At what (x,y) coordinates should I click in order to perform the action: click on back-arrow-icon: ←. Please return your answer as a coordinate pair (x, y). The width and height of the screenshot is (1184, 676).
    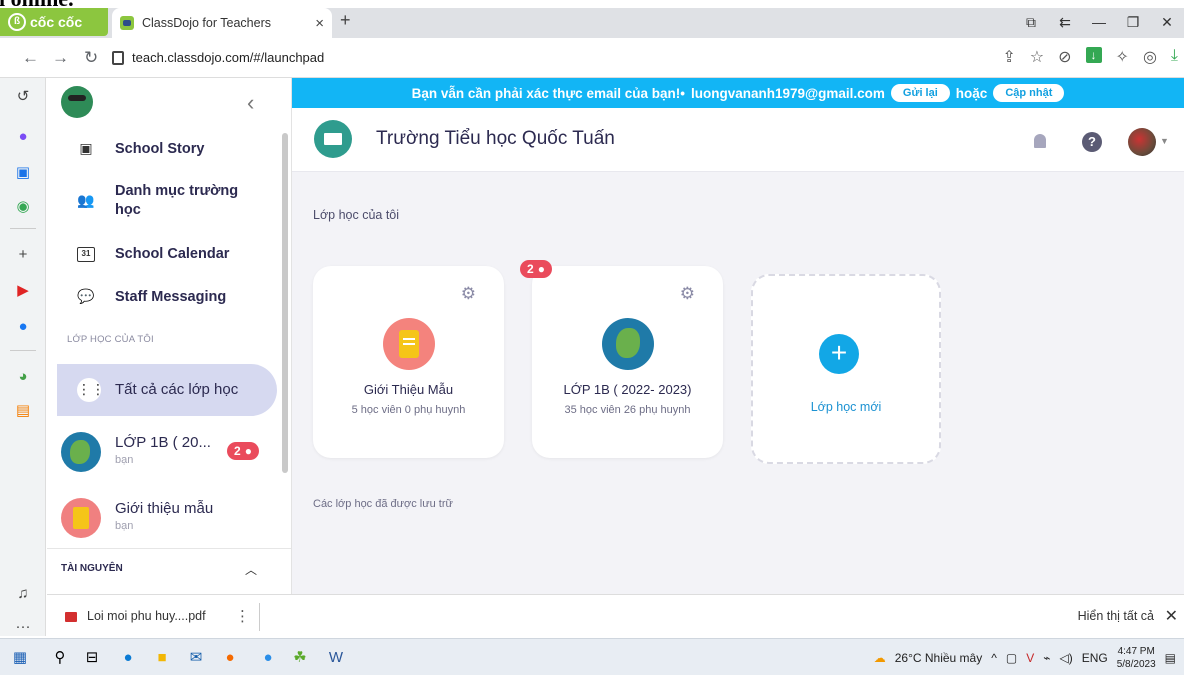
    Looking at the image, I should click on (30, 58).